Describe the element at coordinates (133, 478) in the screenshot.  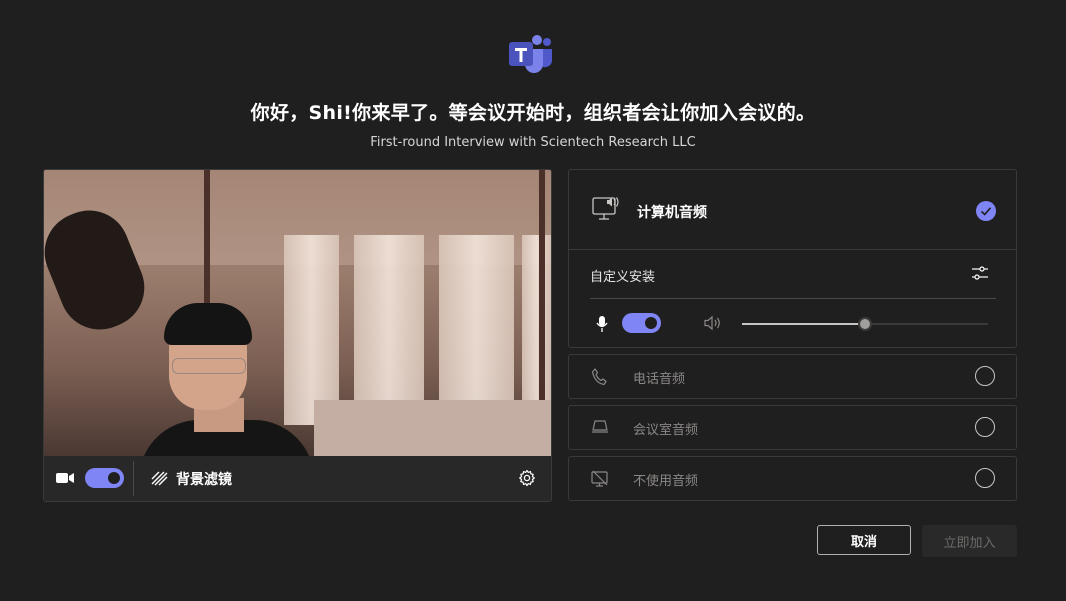
I see `controls-divider` at that location.